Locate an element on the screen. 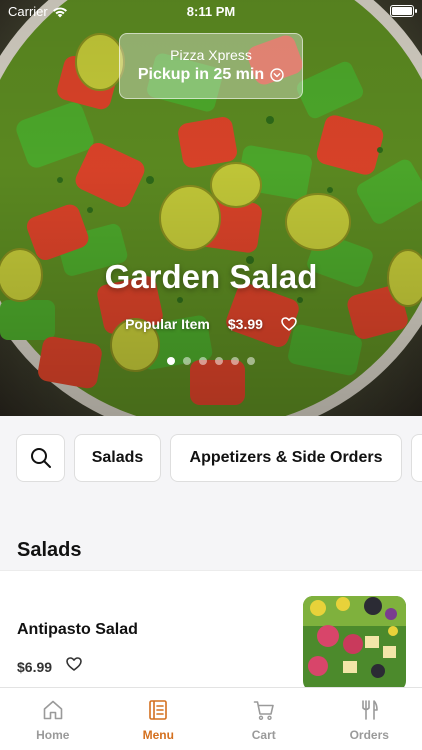 The image size is (422, 750). section-header: Salads is located at coordinates (211, 541).